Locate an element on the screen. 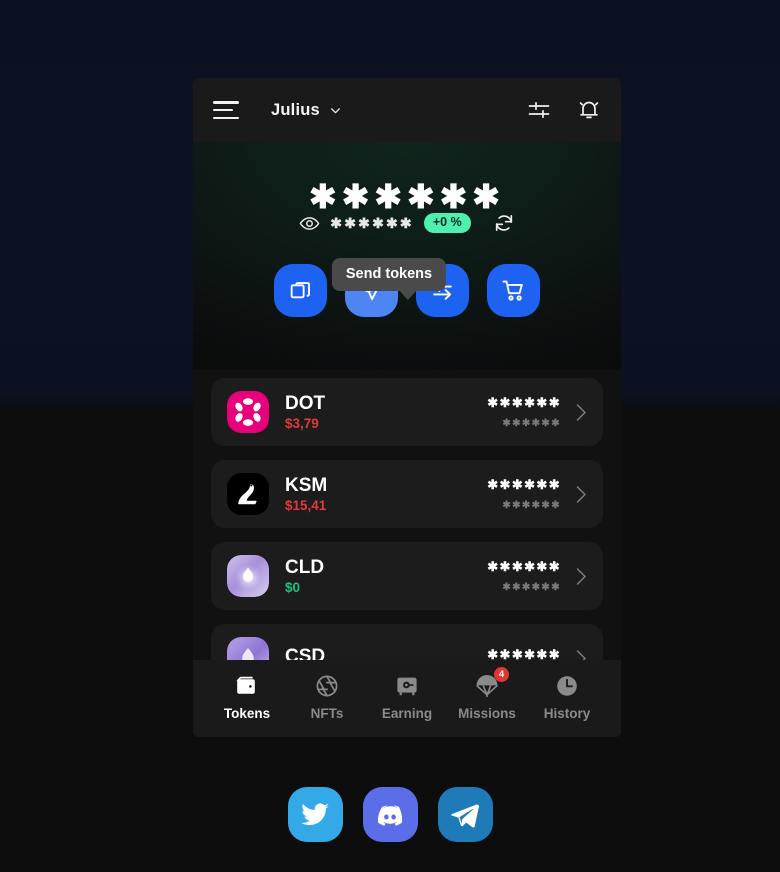  wallet-icon is located at coordinates (247, 686).